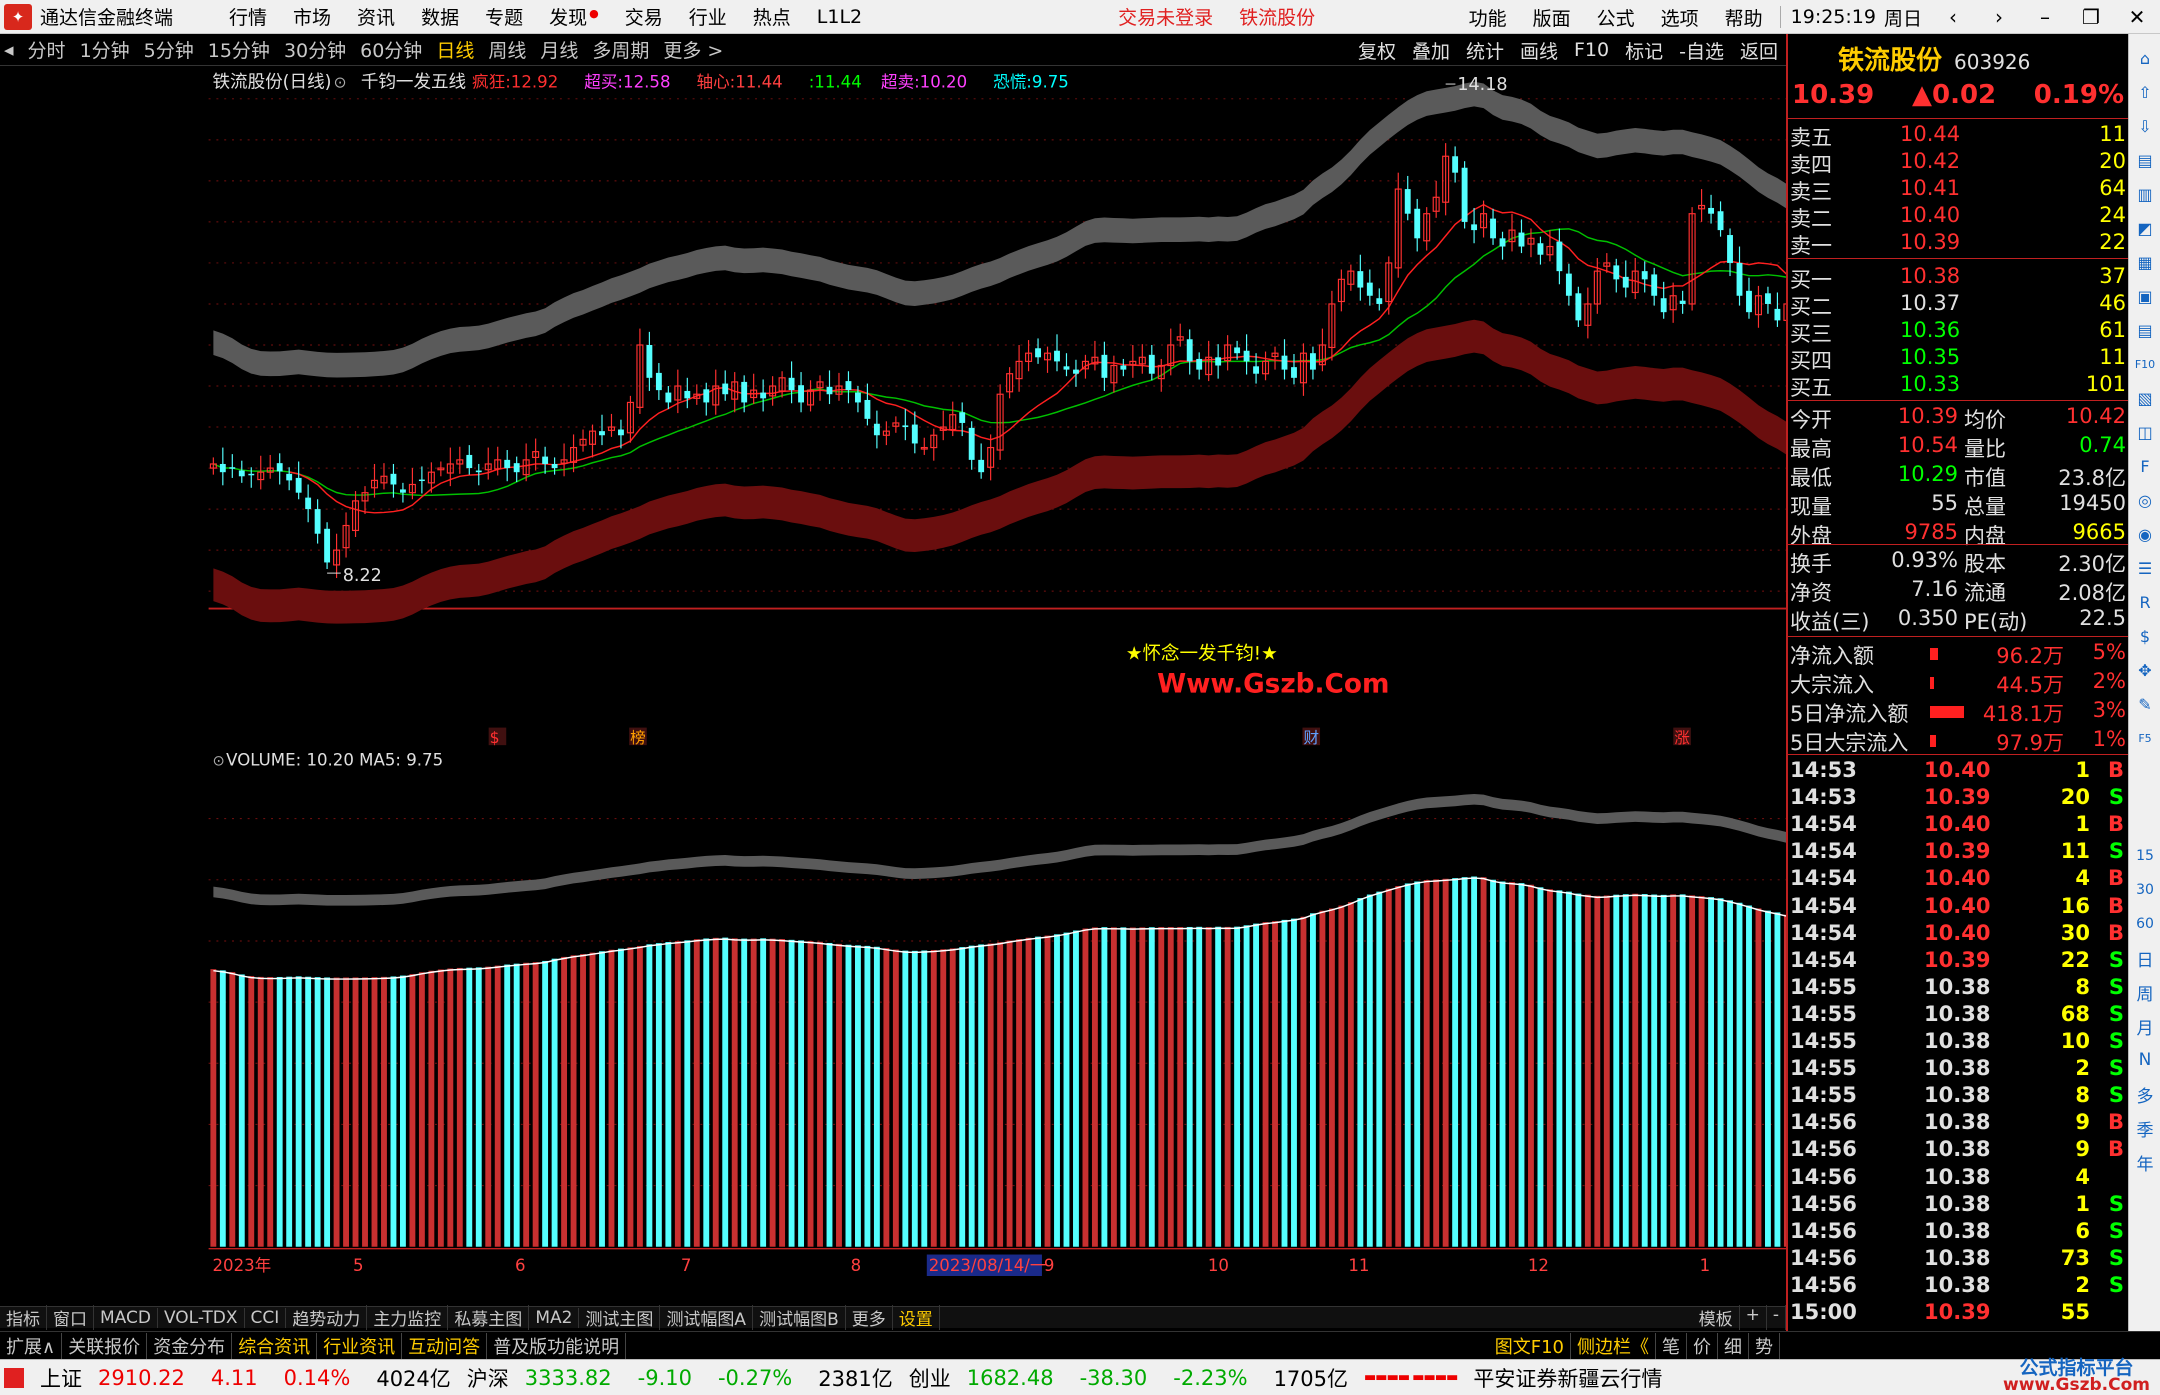 The image size is (2160, 1395). I want to click on menu-l1l2: L1L2, so click(839, 17).